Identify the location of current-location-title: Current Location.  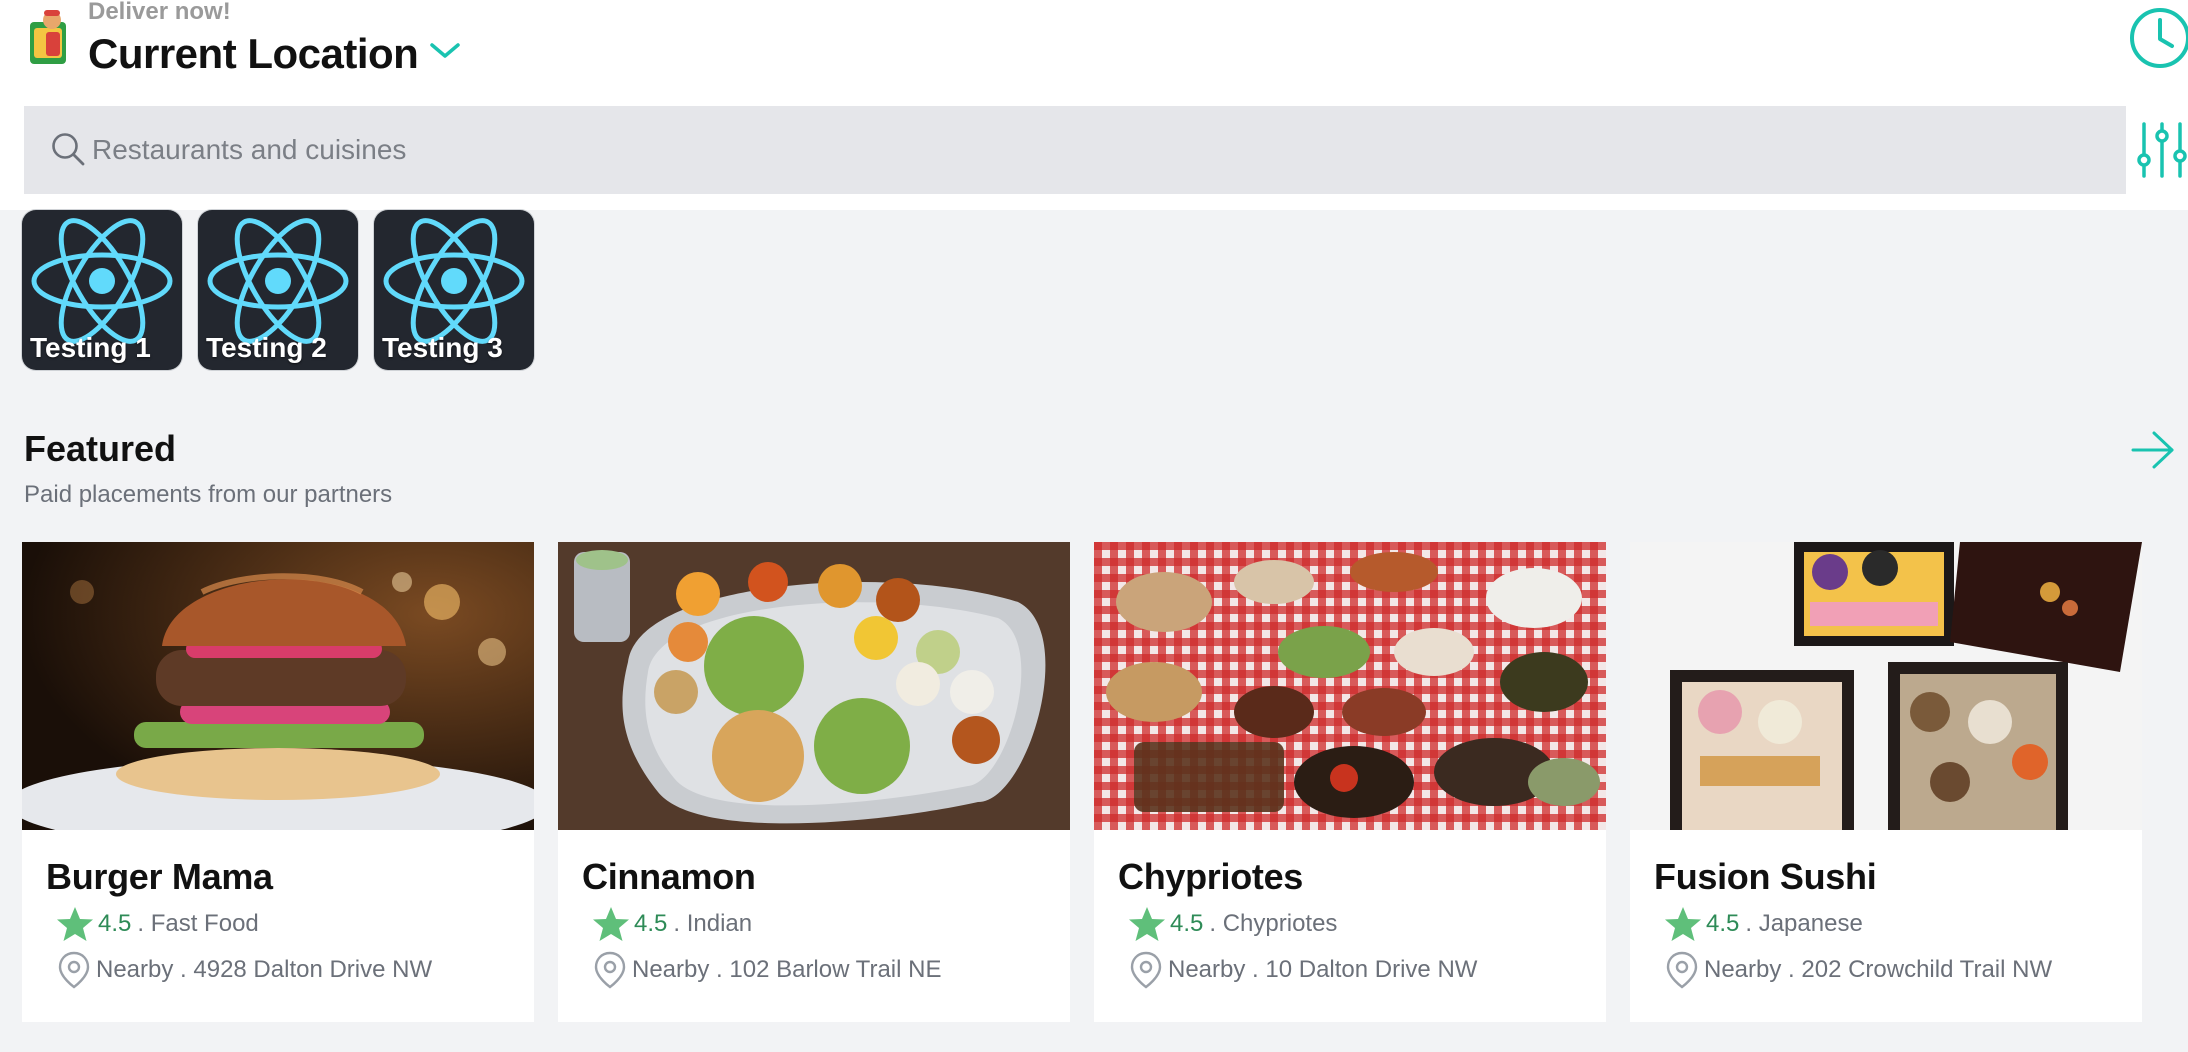
(253, 53).